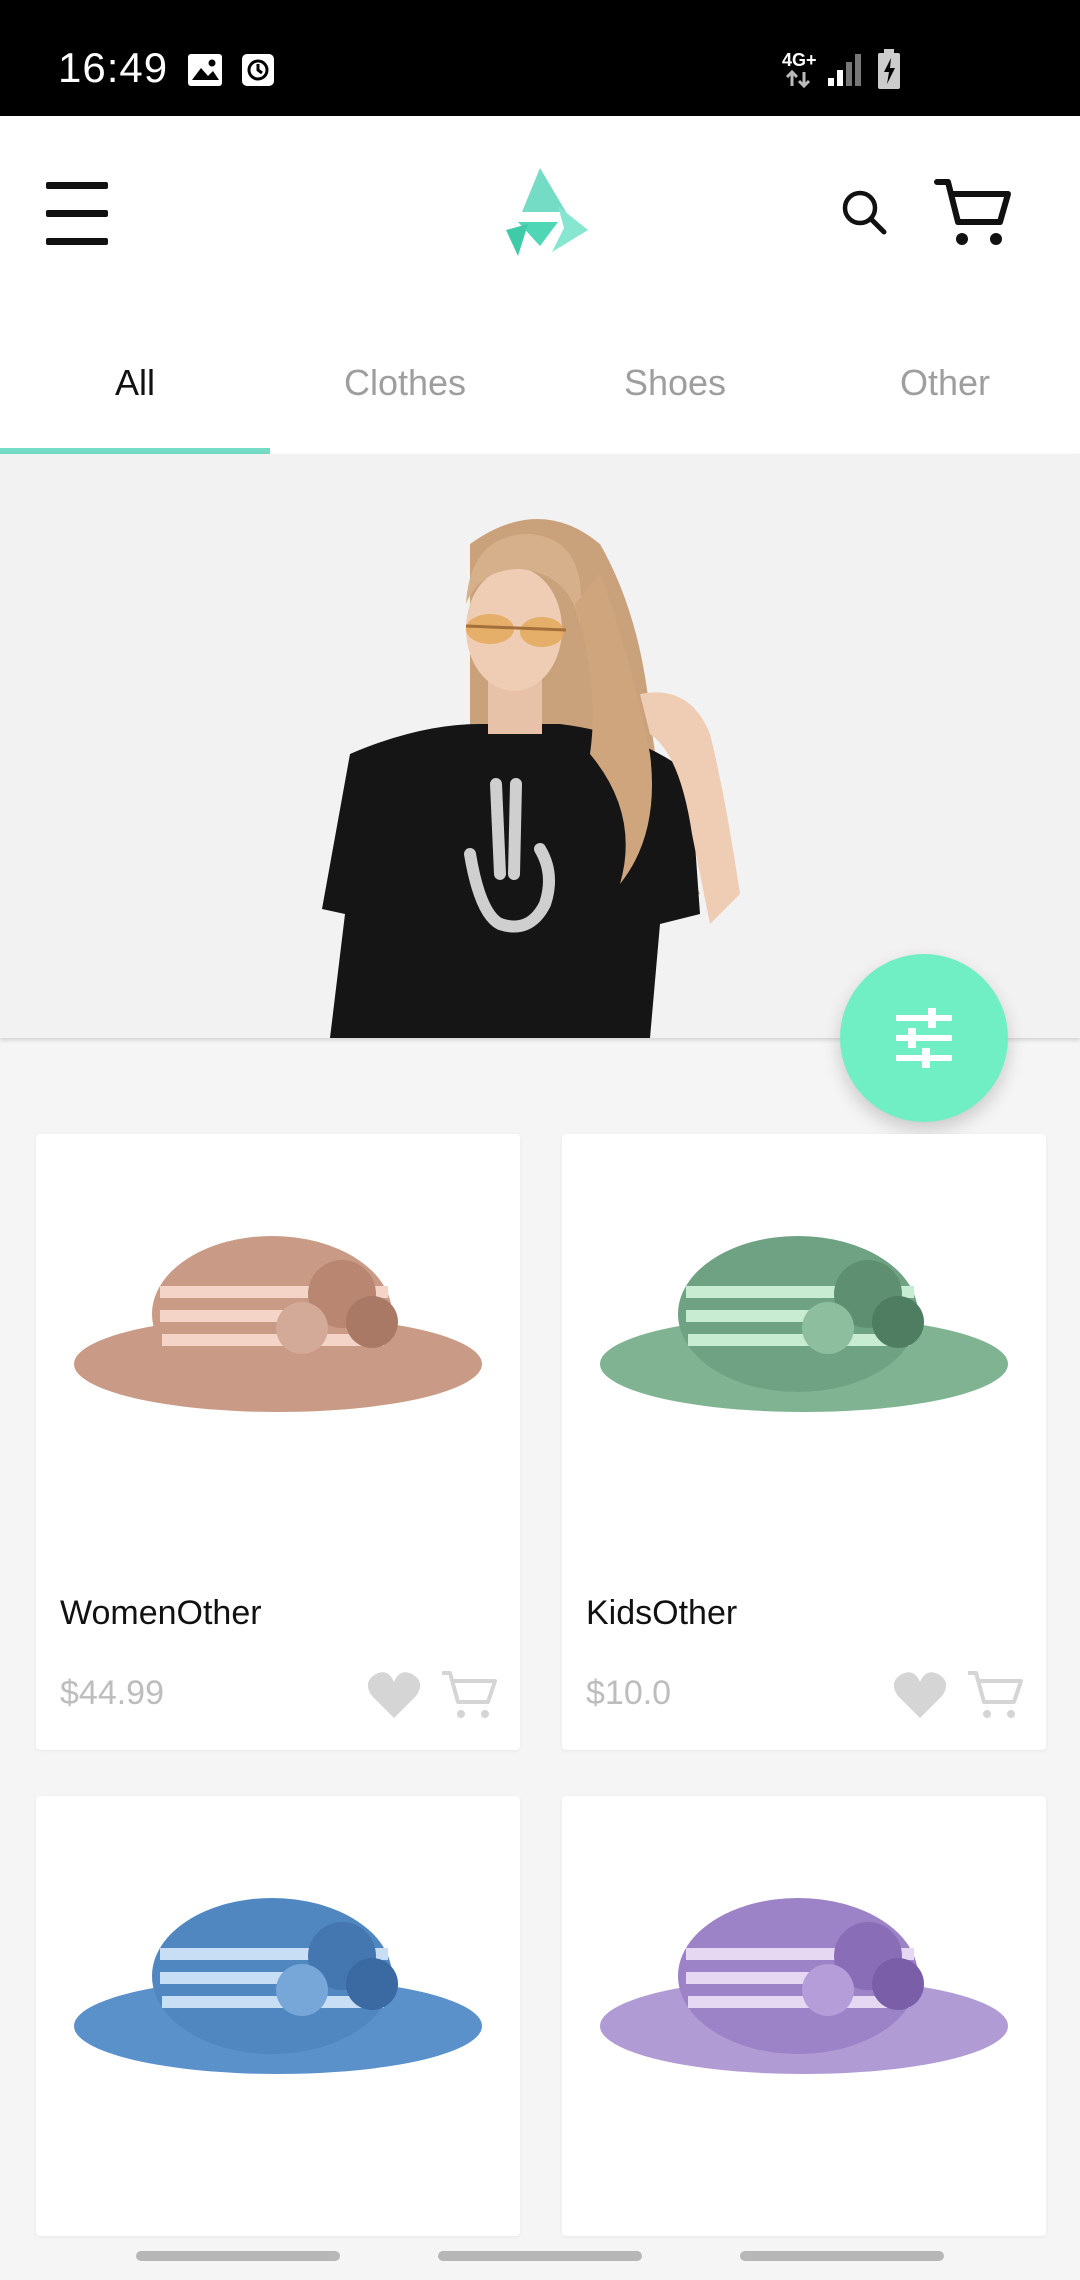  I want to click on search-icon, so click(864, 212).